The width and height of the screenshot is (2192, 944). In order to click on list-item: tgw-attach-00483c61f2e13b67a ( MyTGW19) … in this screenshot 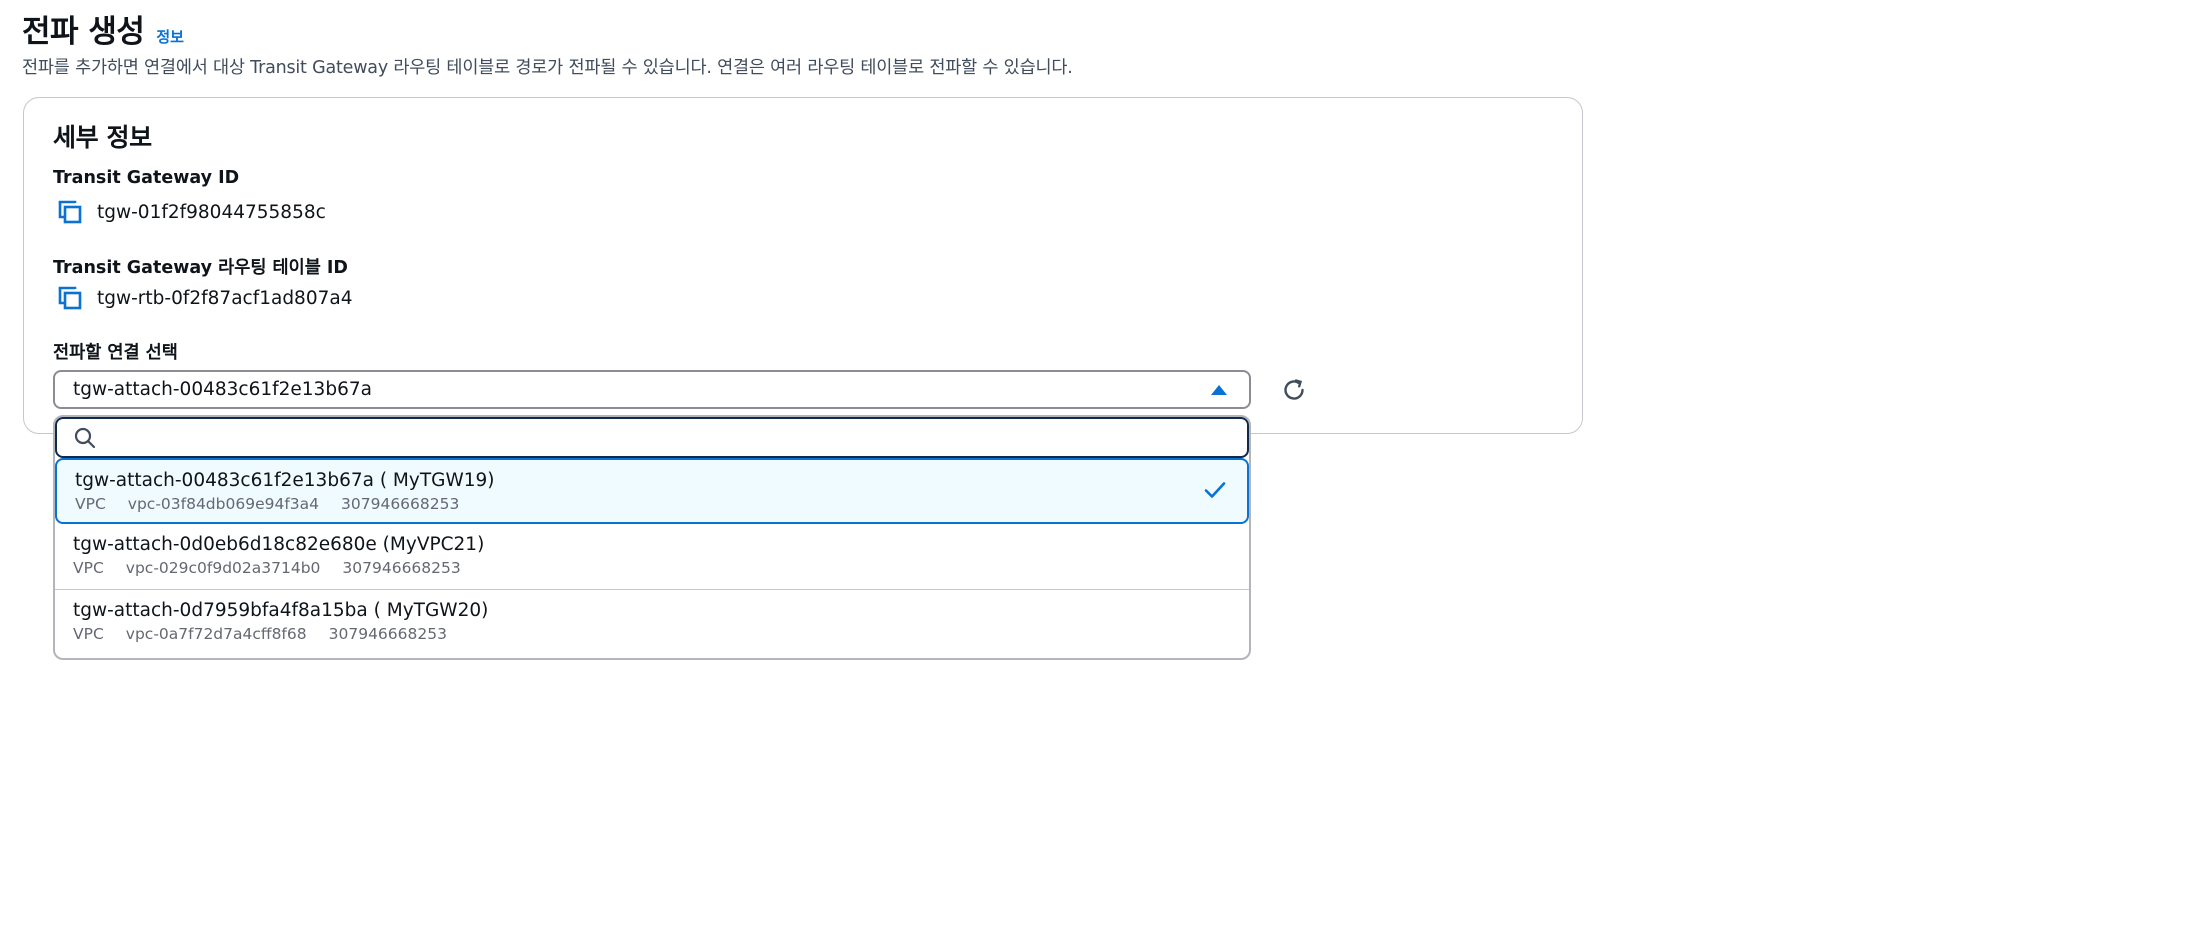, I will do `click(652, 491)`.